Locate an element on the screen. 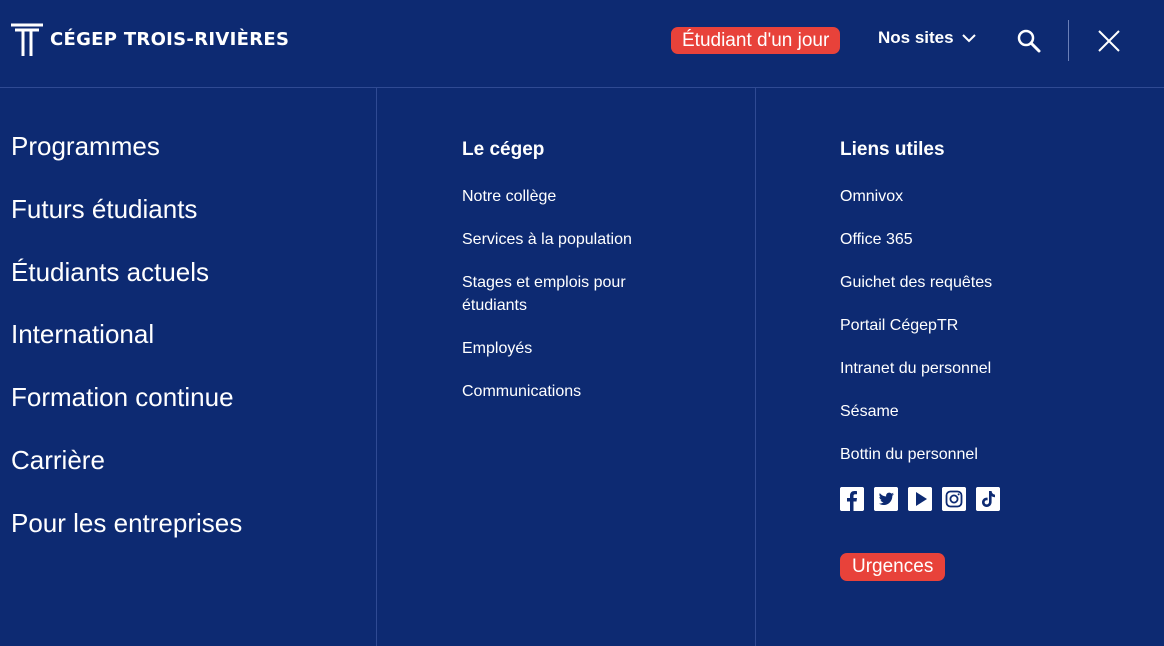 The image size is (1164, 646). main-nav-item-etudiants-actuels: Étudiants actuels is located at coordinates (126, 283).